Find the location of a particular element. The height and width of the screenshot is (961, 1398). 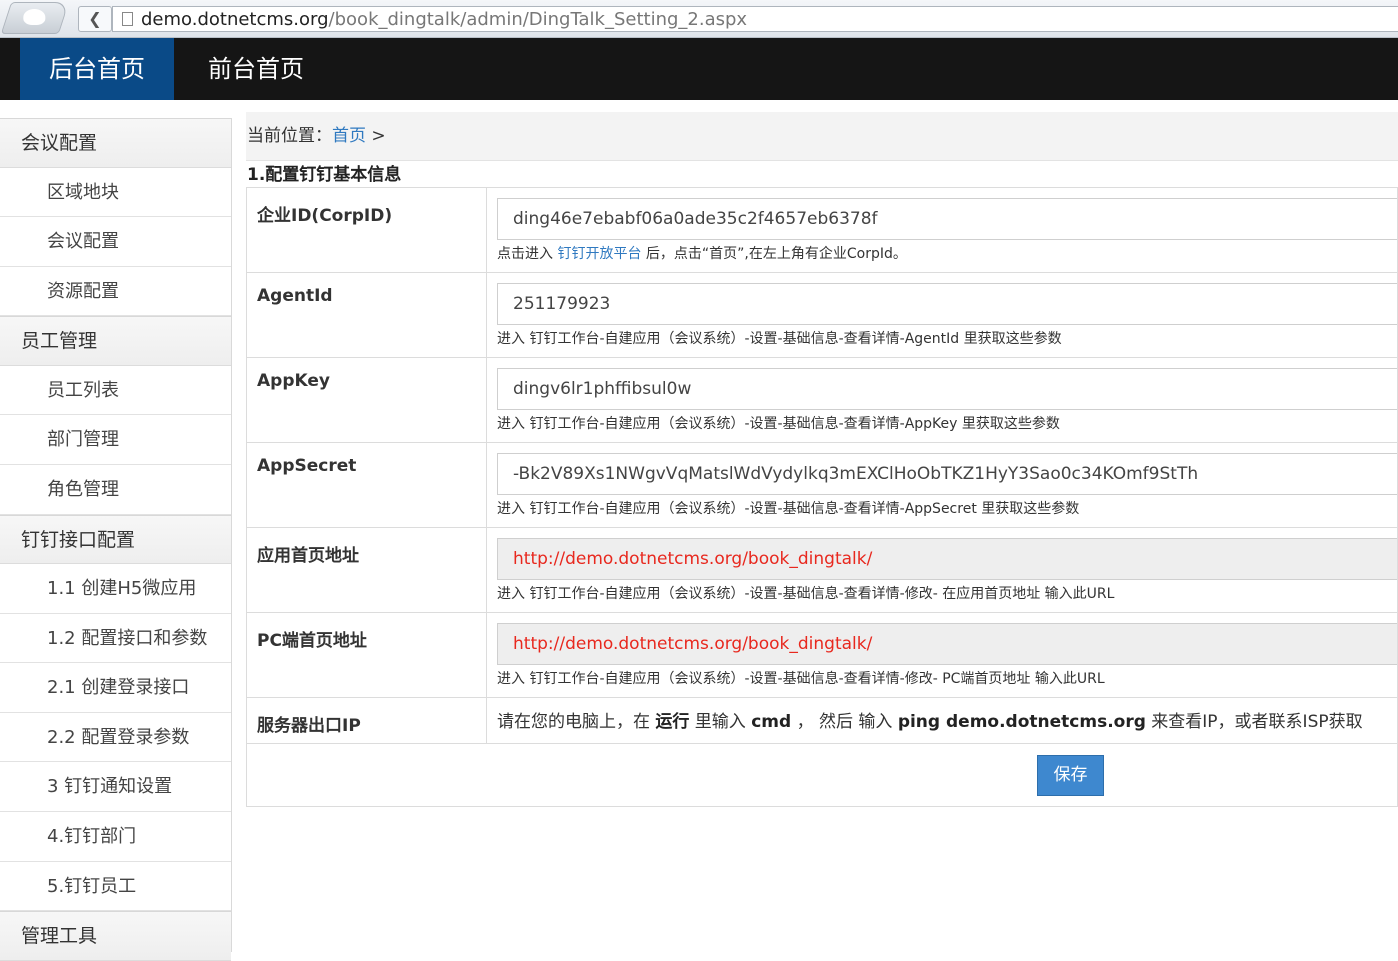

save-button: 保存 is located at coordinates (1070, 775).